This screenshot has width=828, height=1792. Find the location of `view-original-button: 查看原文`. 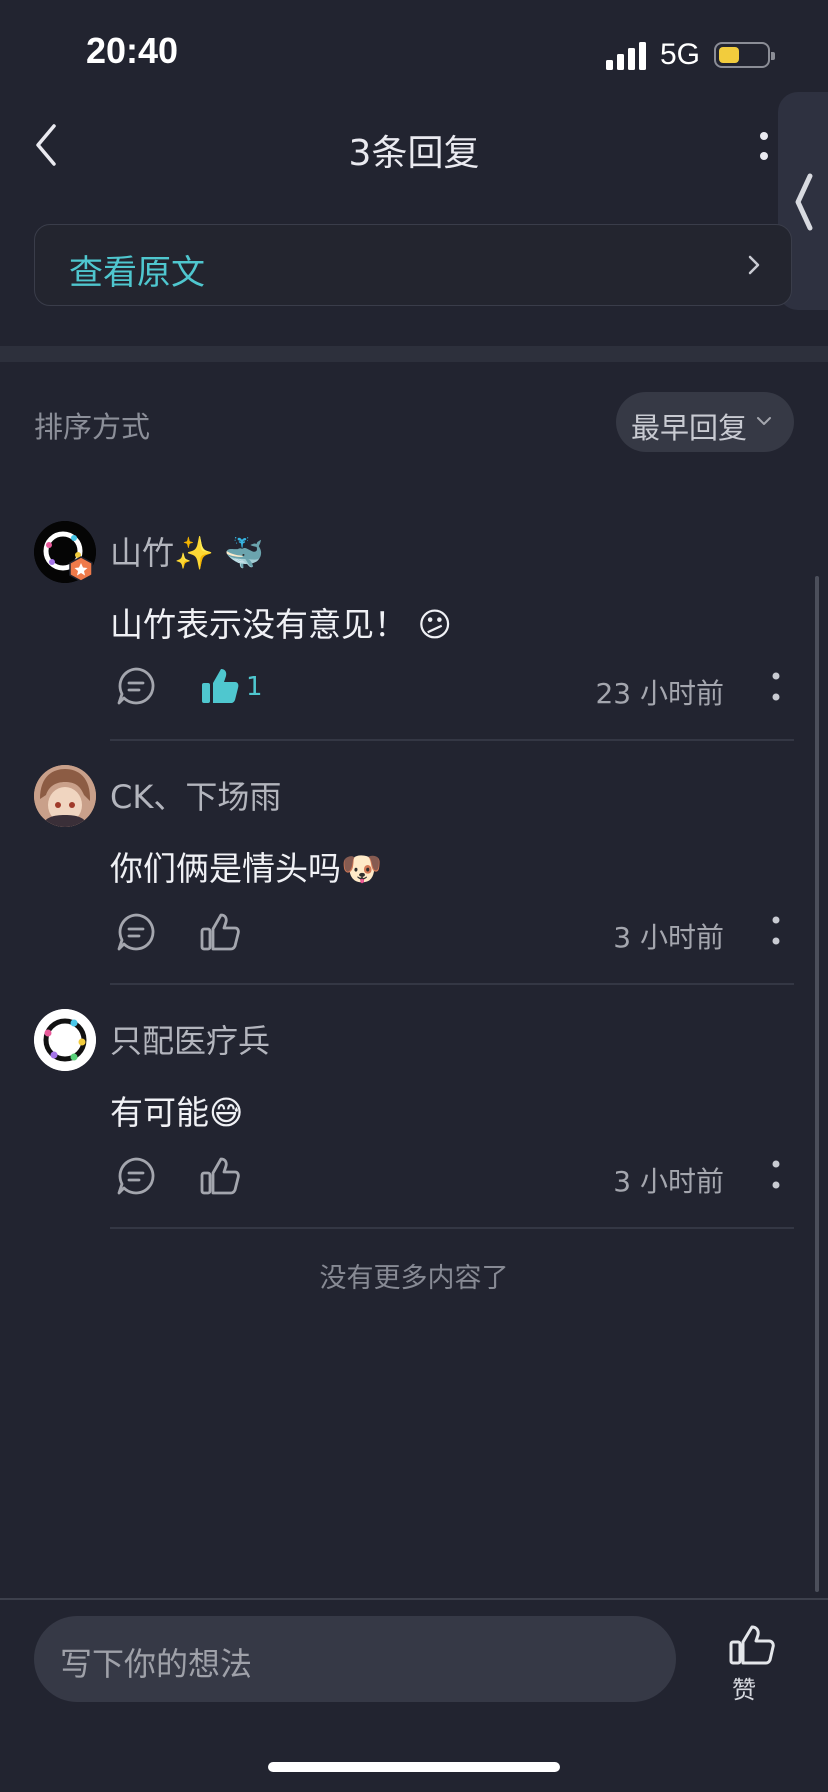

view-original-button: 查看原文 is located at coordinates (413, 265).